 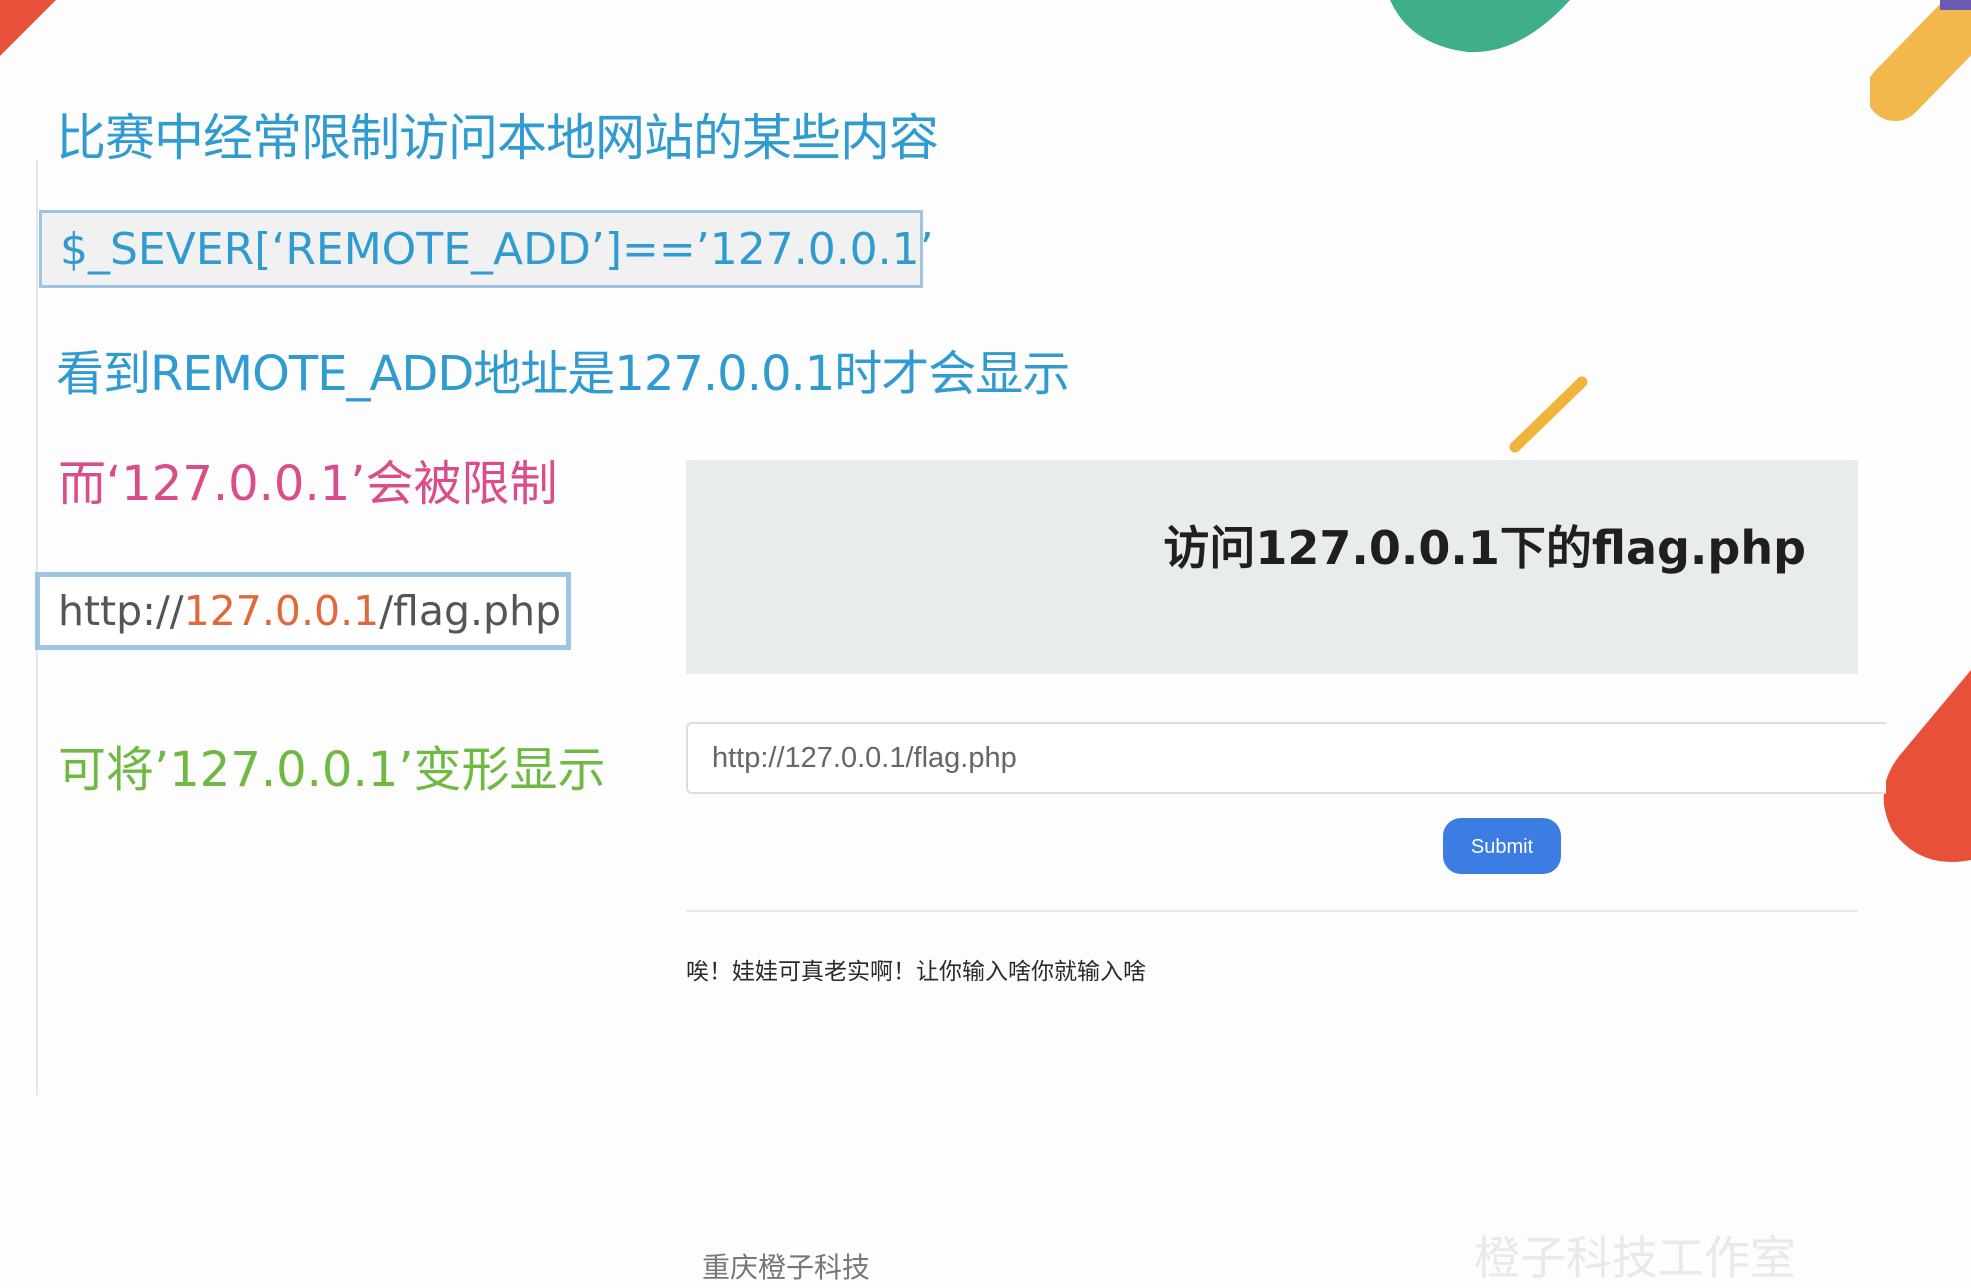 I want to click on slide-title: 比赛中经常限制访问本地网站的某些内容, so click(x=497, y=138).